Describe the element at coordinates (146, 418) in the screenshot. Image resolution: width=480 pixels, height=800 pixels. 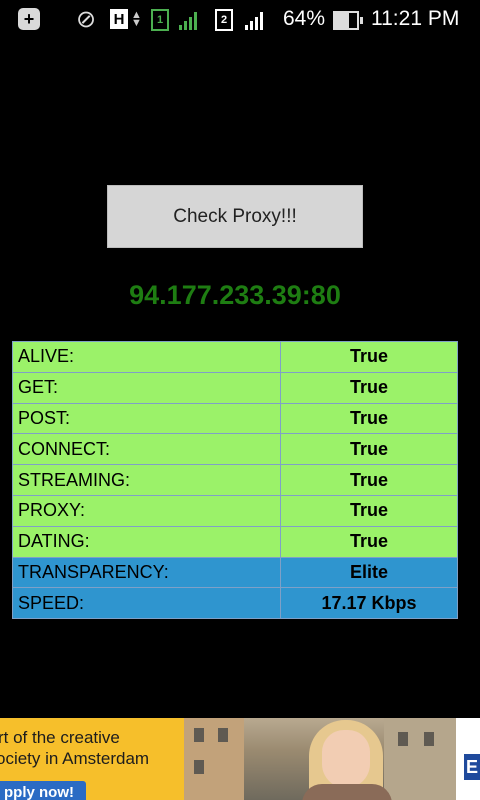
I see `row-label: POST:` at that location.